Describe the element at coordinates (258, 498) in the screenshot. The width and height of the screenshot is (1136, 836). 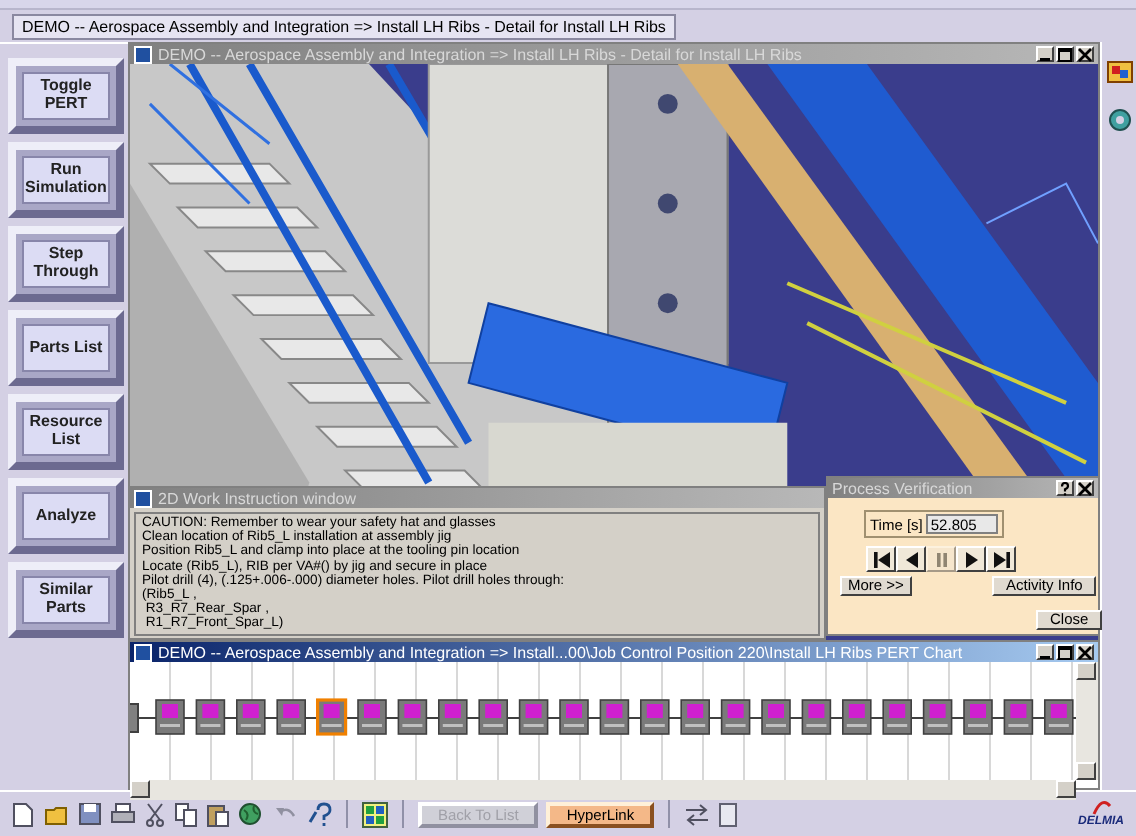
I see `window-title: 2D Work Instruction window` at that location.